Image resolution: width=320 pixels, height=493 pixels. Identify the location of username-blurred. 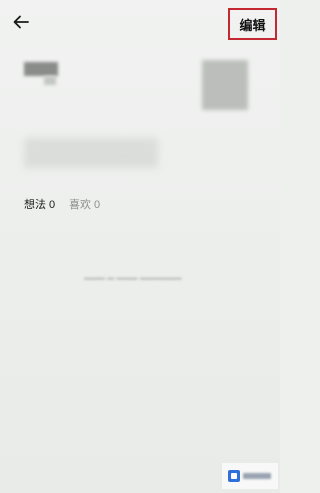
(41, 69).